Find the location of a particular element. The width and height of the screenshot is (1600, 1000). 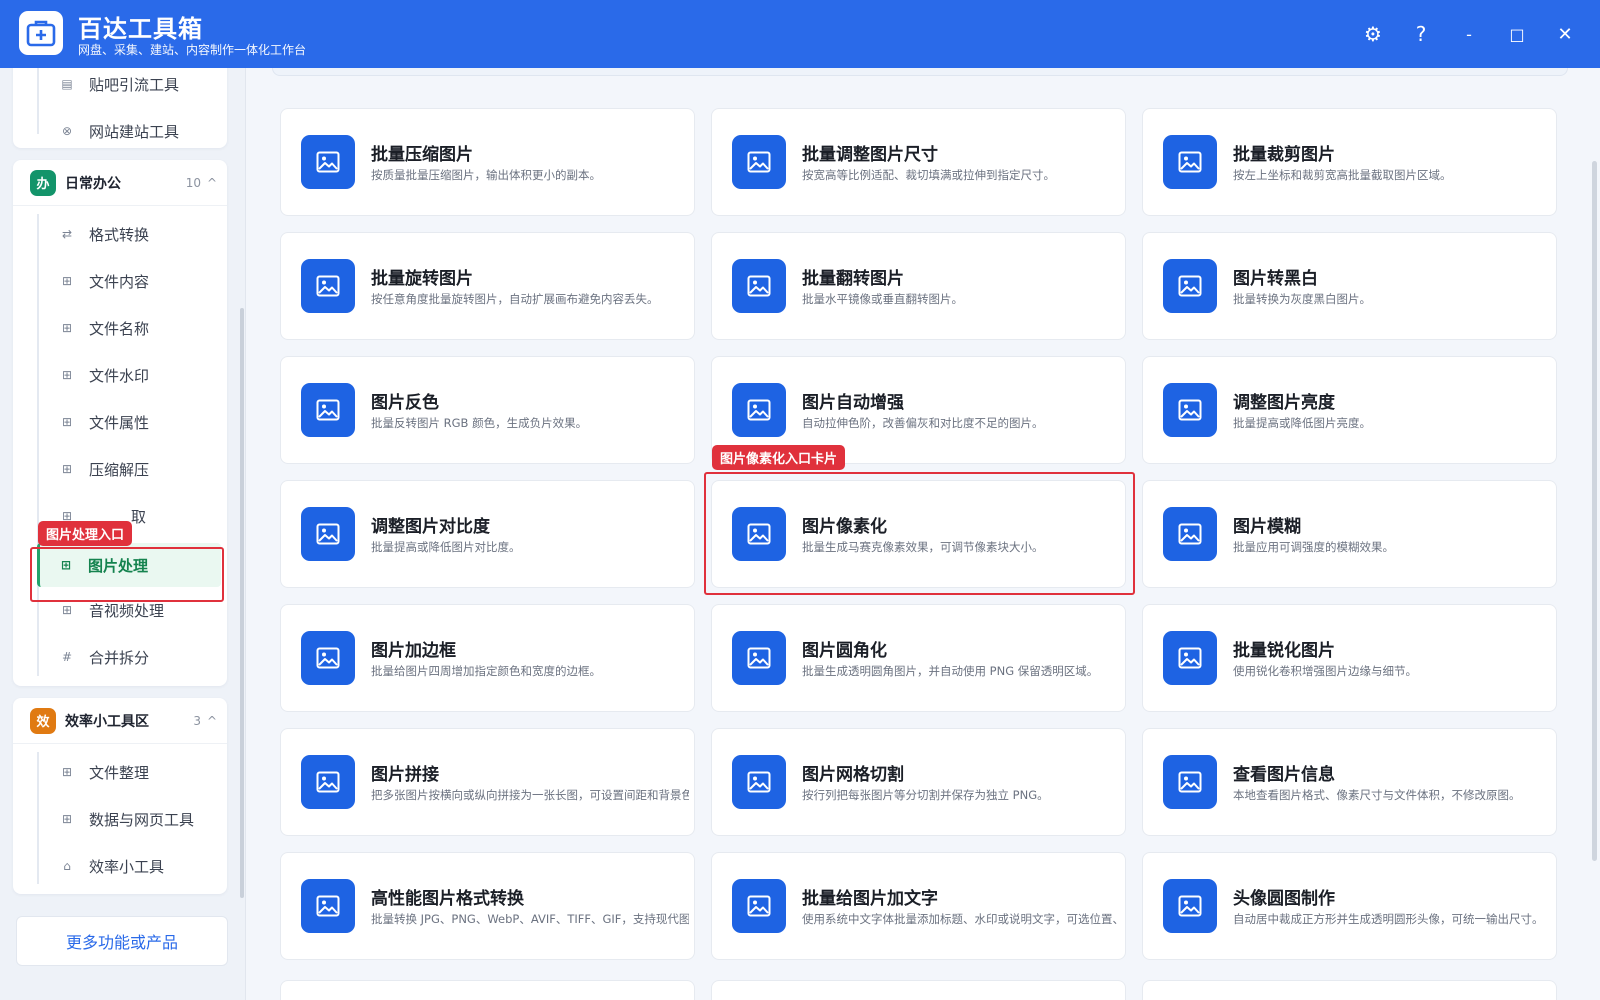

sidebar-item-label: 文件水印 is located at coordinates (119, 375).